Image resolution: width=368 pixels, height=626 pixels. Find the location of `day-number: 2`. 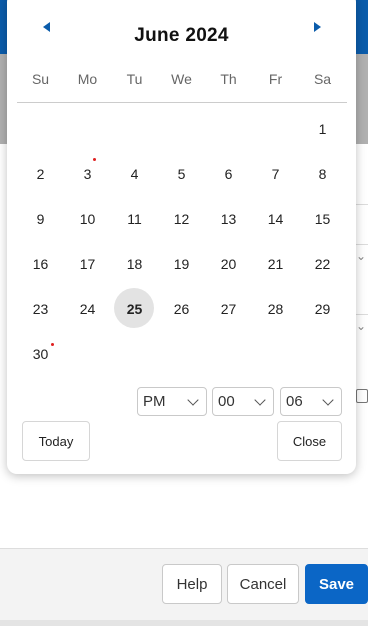

day-number: 2 is located at coordinates (40, 173).